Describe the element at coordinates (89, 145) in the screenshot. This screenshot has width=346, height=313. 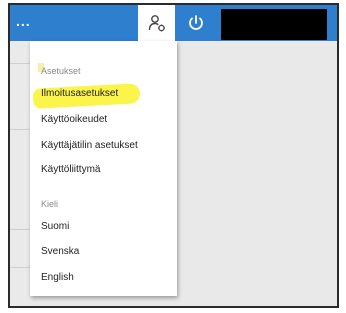
I see `menu-item-account-settings: Käyttäjätilin asetukset` at that location.